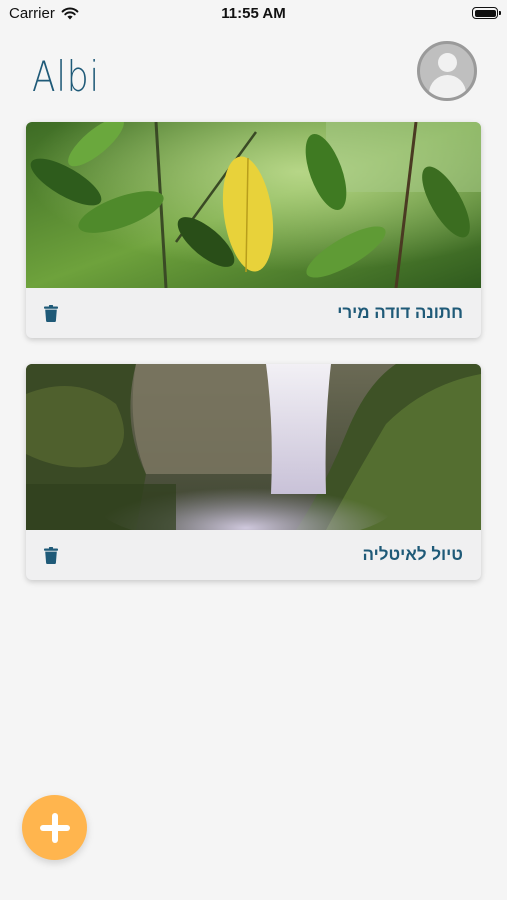 The width and height of the screenshot is (507, 900). I want to click on album-footer: טיול לאיטליה, so click(253, 555).